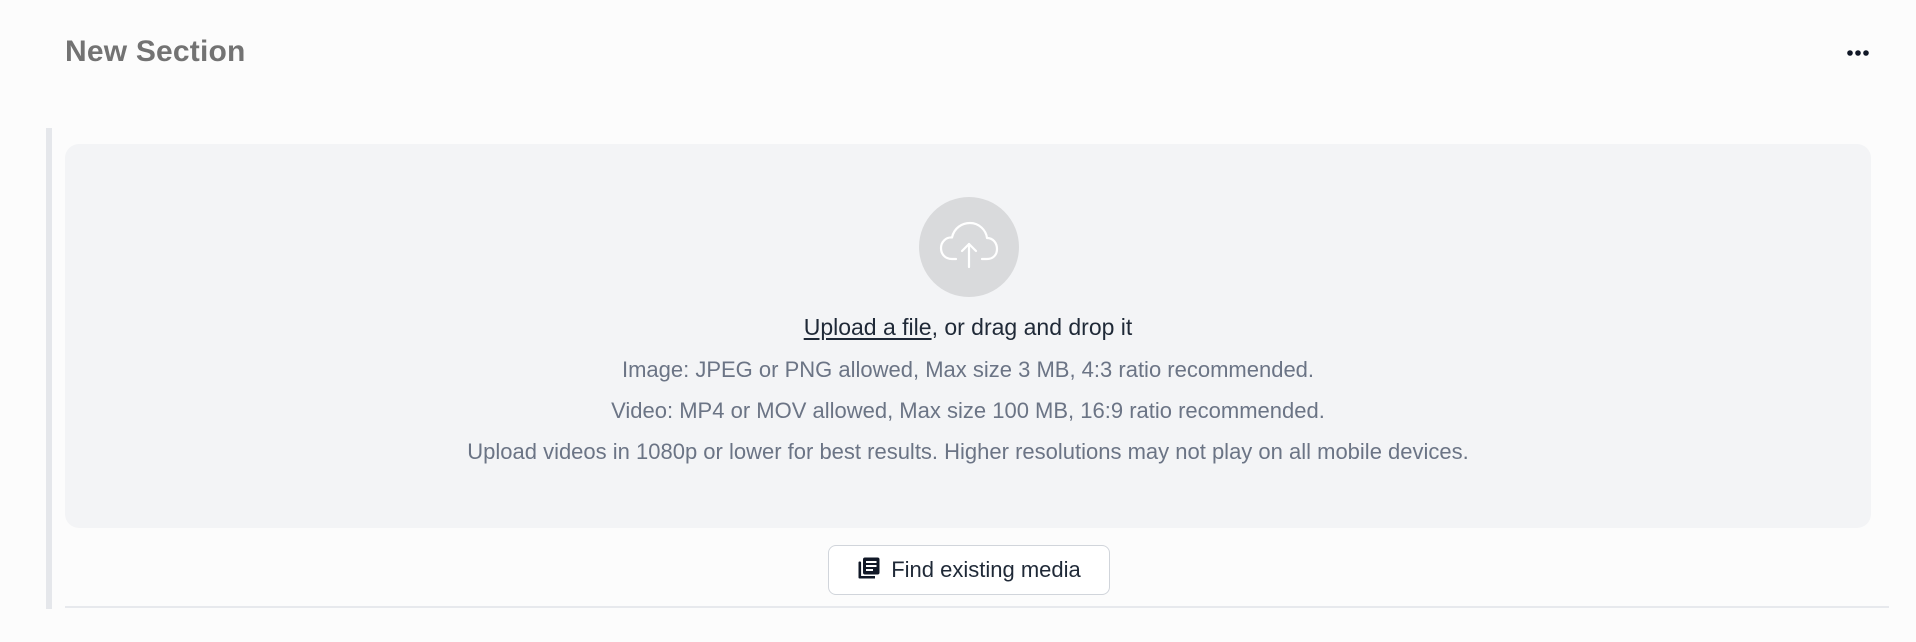 The width and height of the screenshot is (1916, 642). What do you see at coordinates (977, 607) in the screenshot?
I see `section-divider` at bounding box center [977, 607].